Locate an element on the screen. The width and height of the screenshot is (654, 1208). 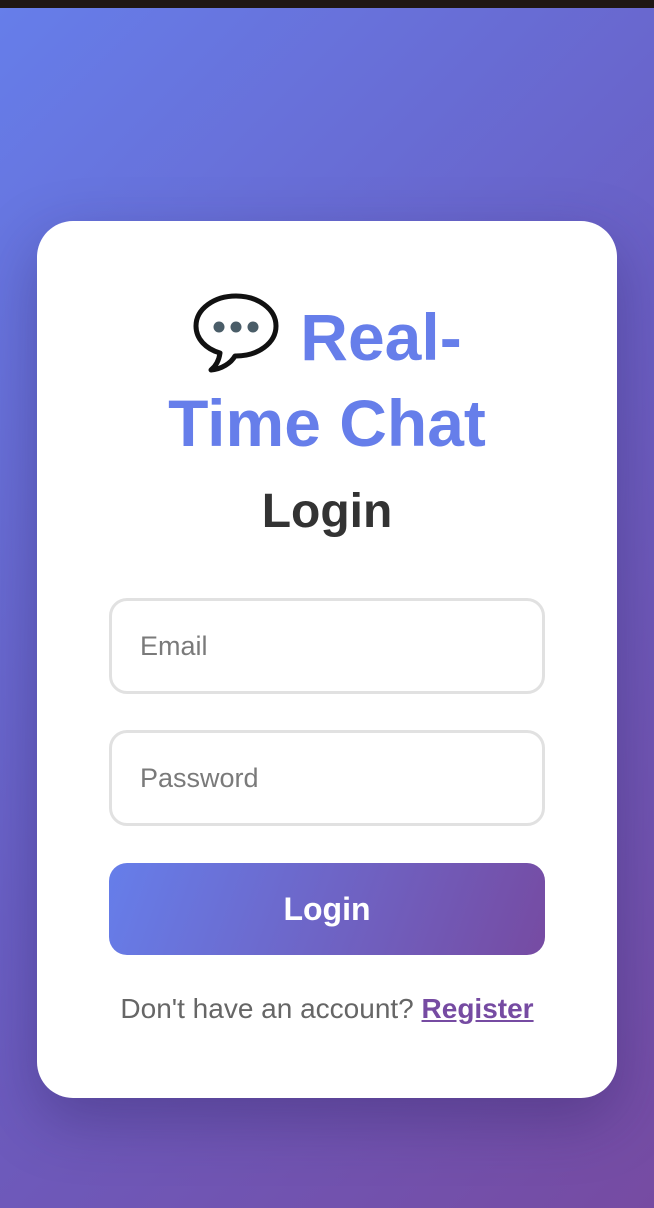
register-prompt-text: Don't have an account? is located at coordinates (267, 1008).